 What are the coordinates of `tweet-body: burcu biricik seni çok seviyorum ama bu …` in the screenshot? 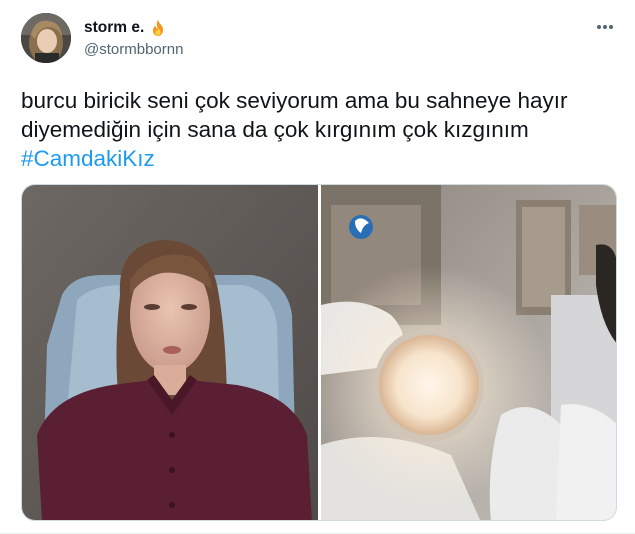 It's located at (297, 115).